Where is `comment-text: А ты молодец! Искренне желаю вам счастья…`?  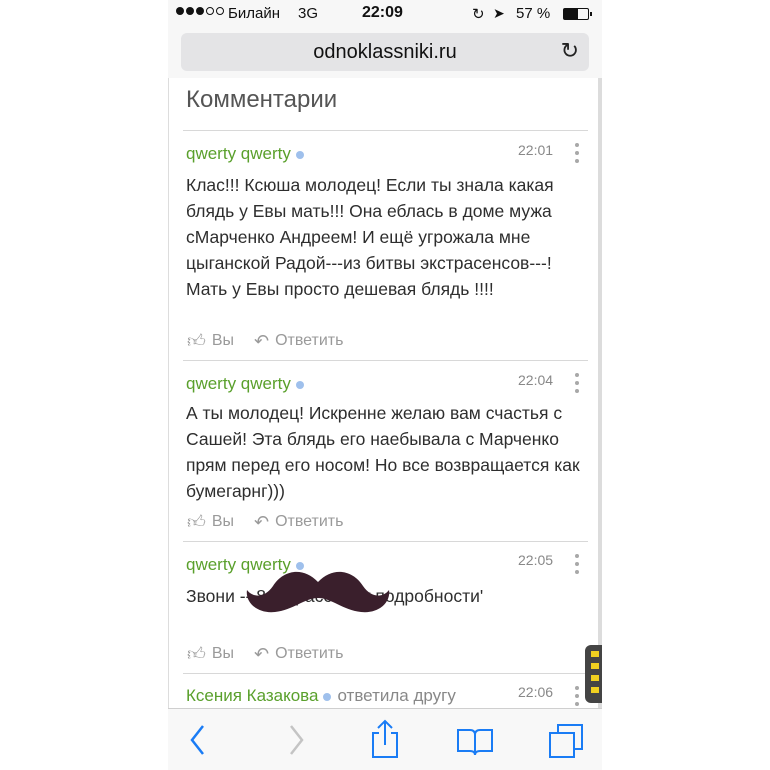
comment-text: А ты молодец! Искренне желаю вам счастья… is located at coordinates (383, 452).